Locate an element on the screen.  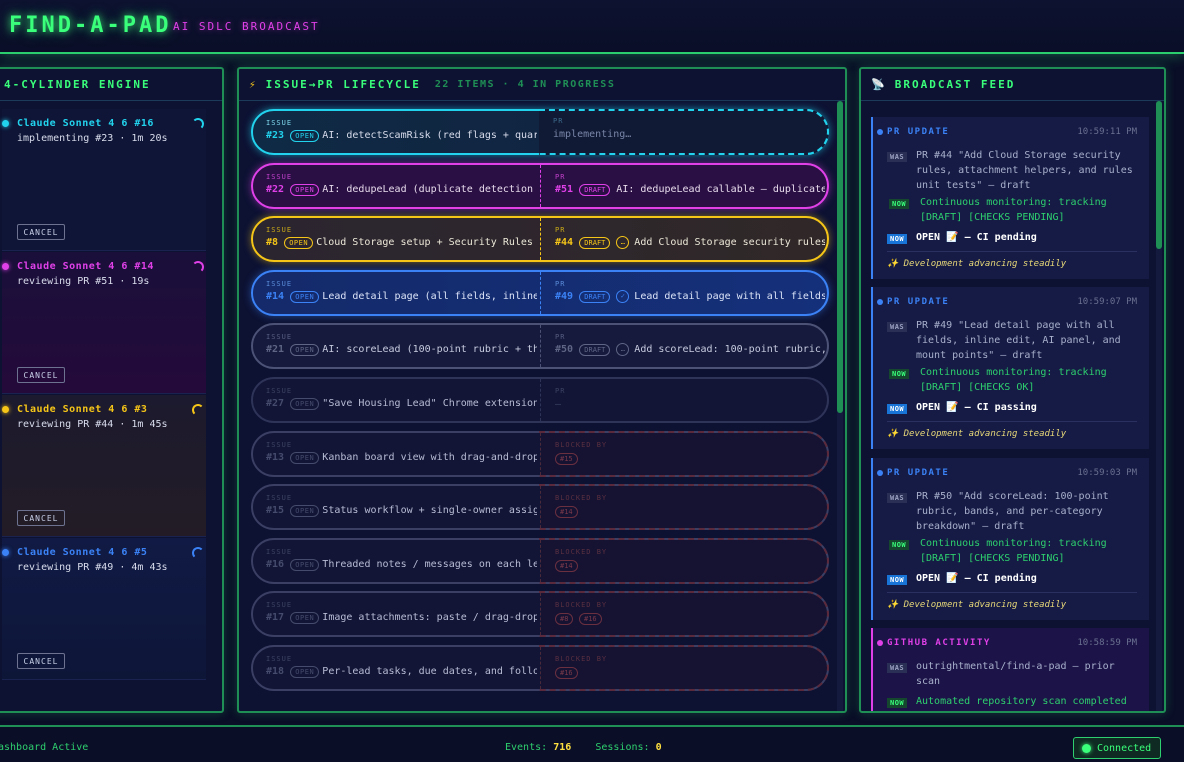
issue-number: #8 is located at coordinates (272, 242).